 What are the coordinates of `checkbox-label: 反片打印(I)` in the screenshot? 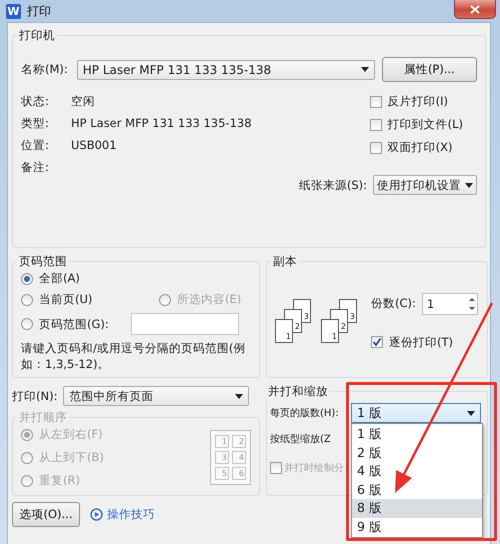 It's located at (418, 101).